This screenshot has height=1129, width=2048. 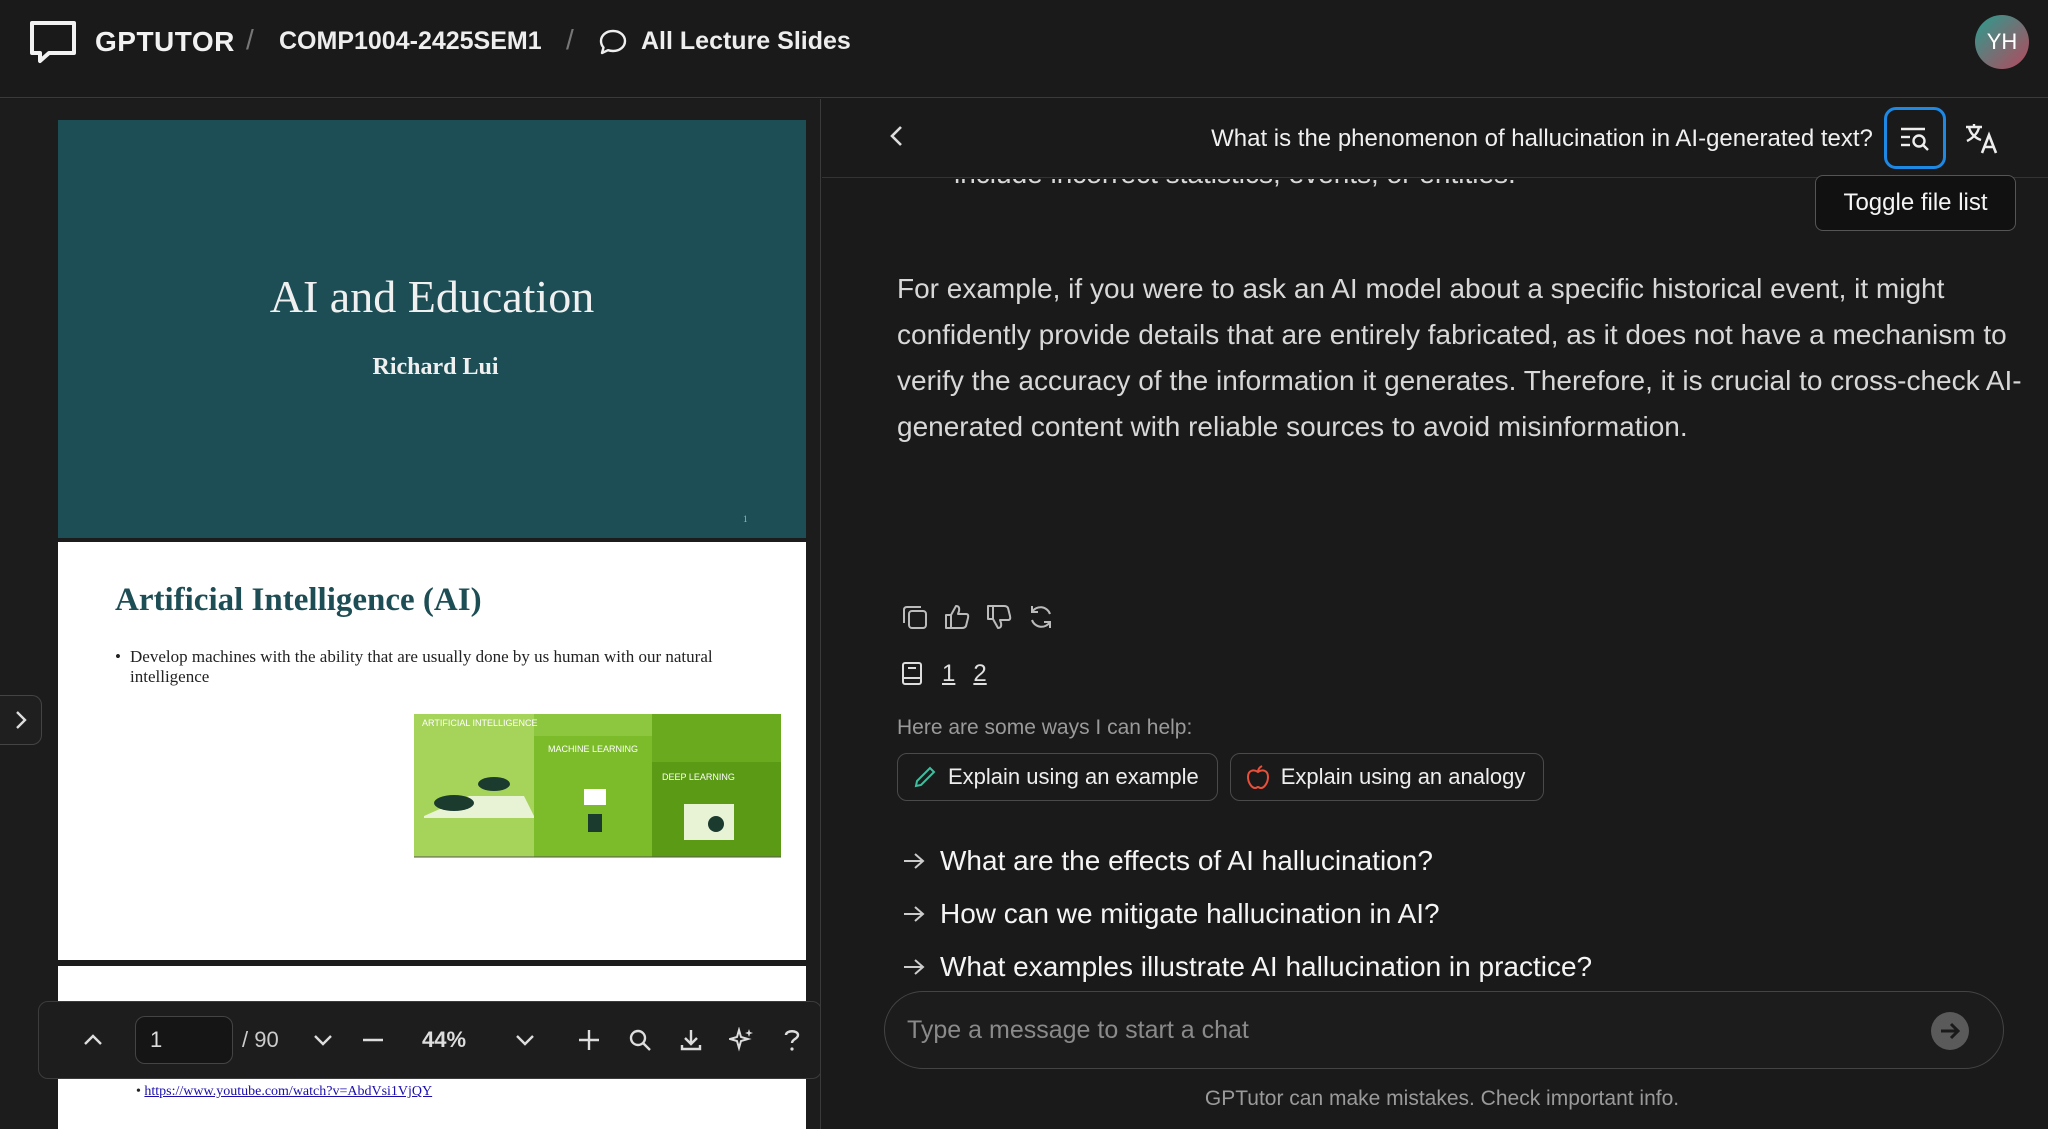 I want to click on chevron-up-icon, so click(x=93, y=1039).